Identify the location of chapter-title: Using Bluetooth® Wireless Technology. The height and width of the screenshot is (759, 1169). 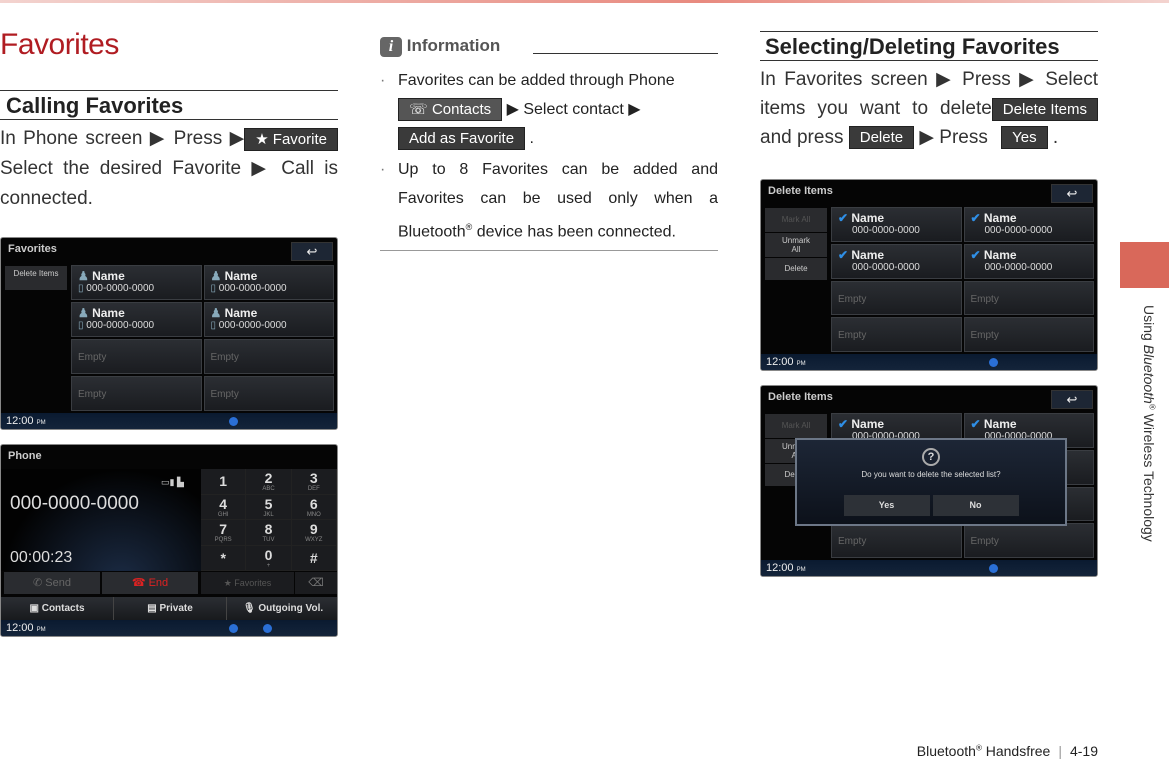
(1149, 423).